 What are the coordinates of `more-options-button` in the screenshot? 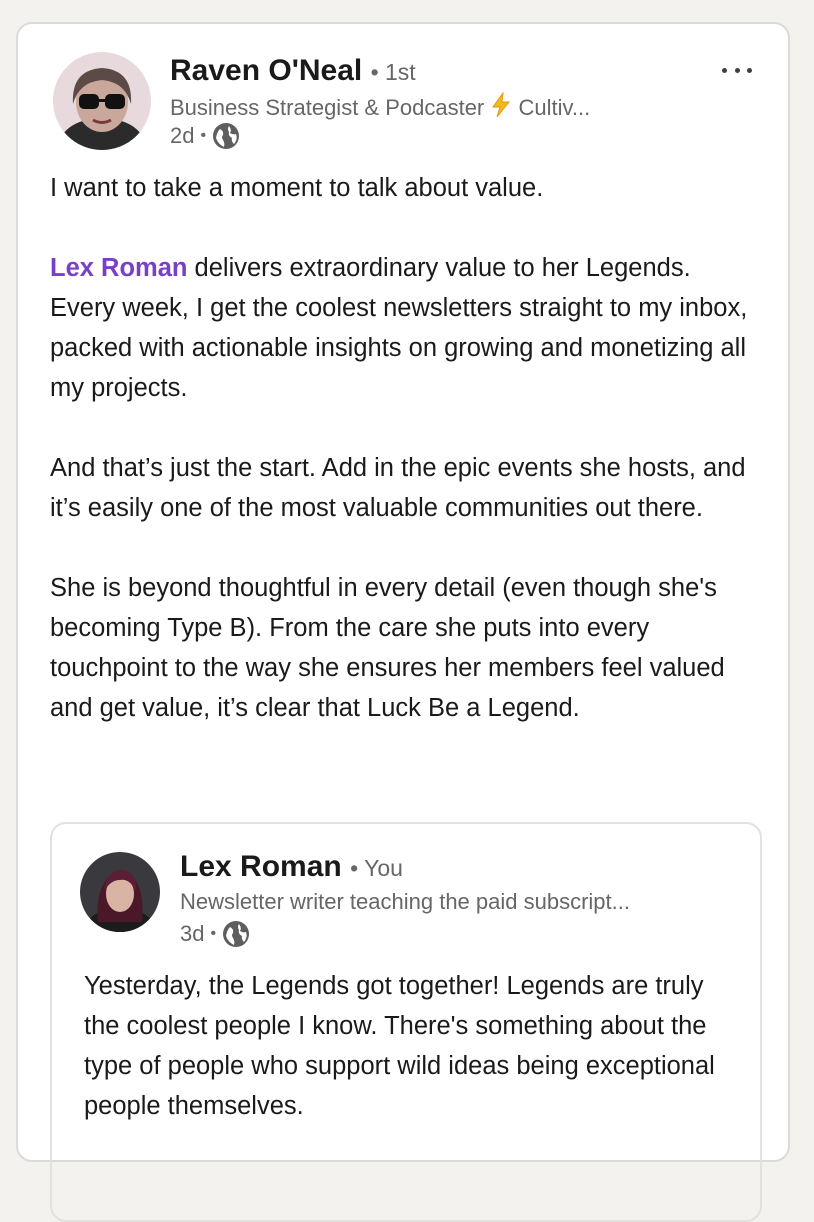 It's located at (737, 70).